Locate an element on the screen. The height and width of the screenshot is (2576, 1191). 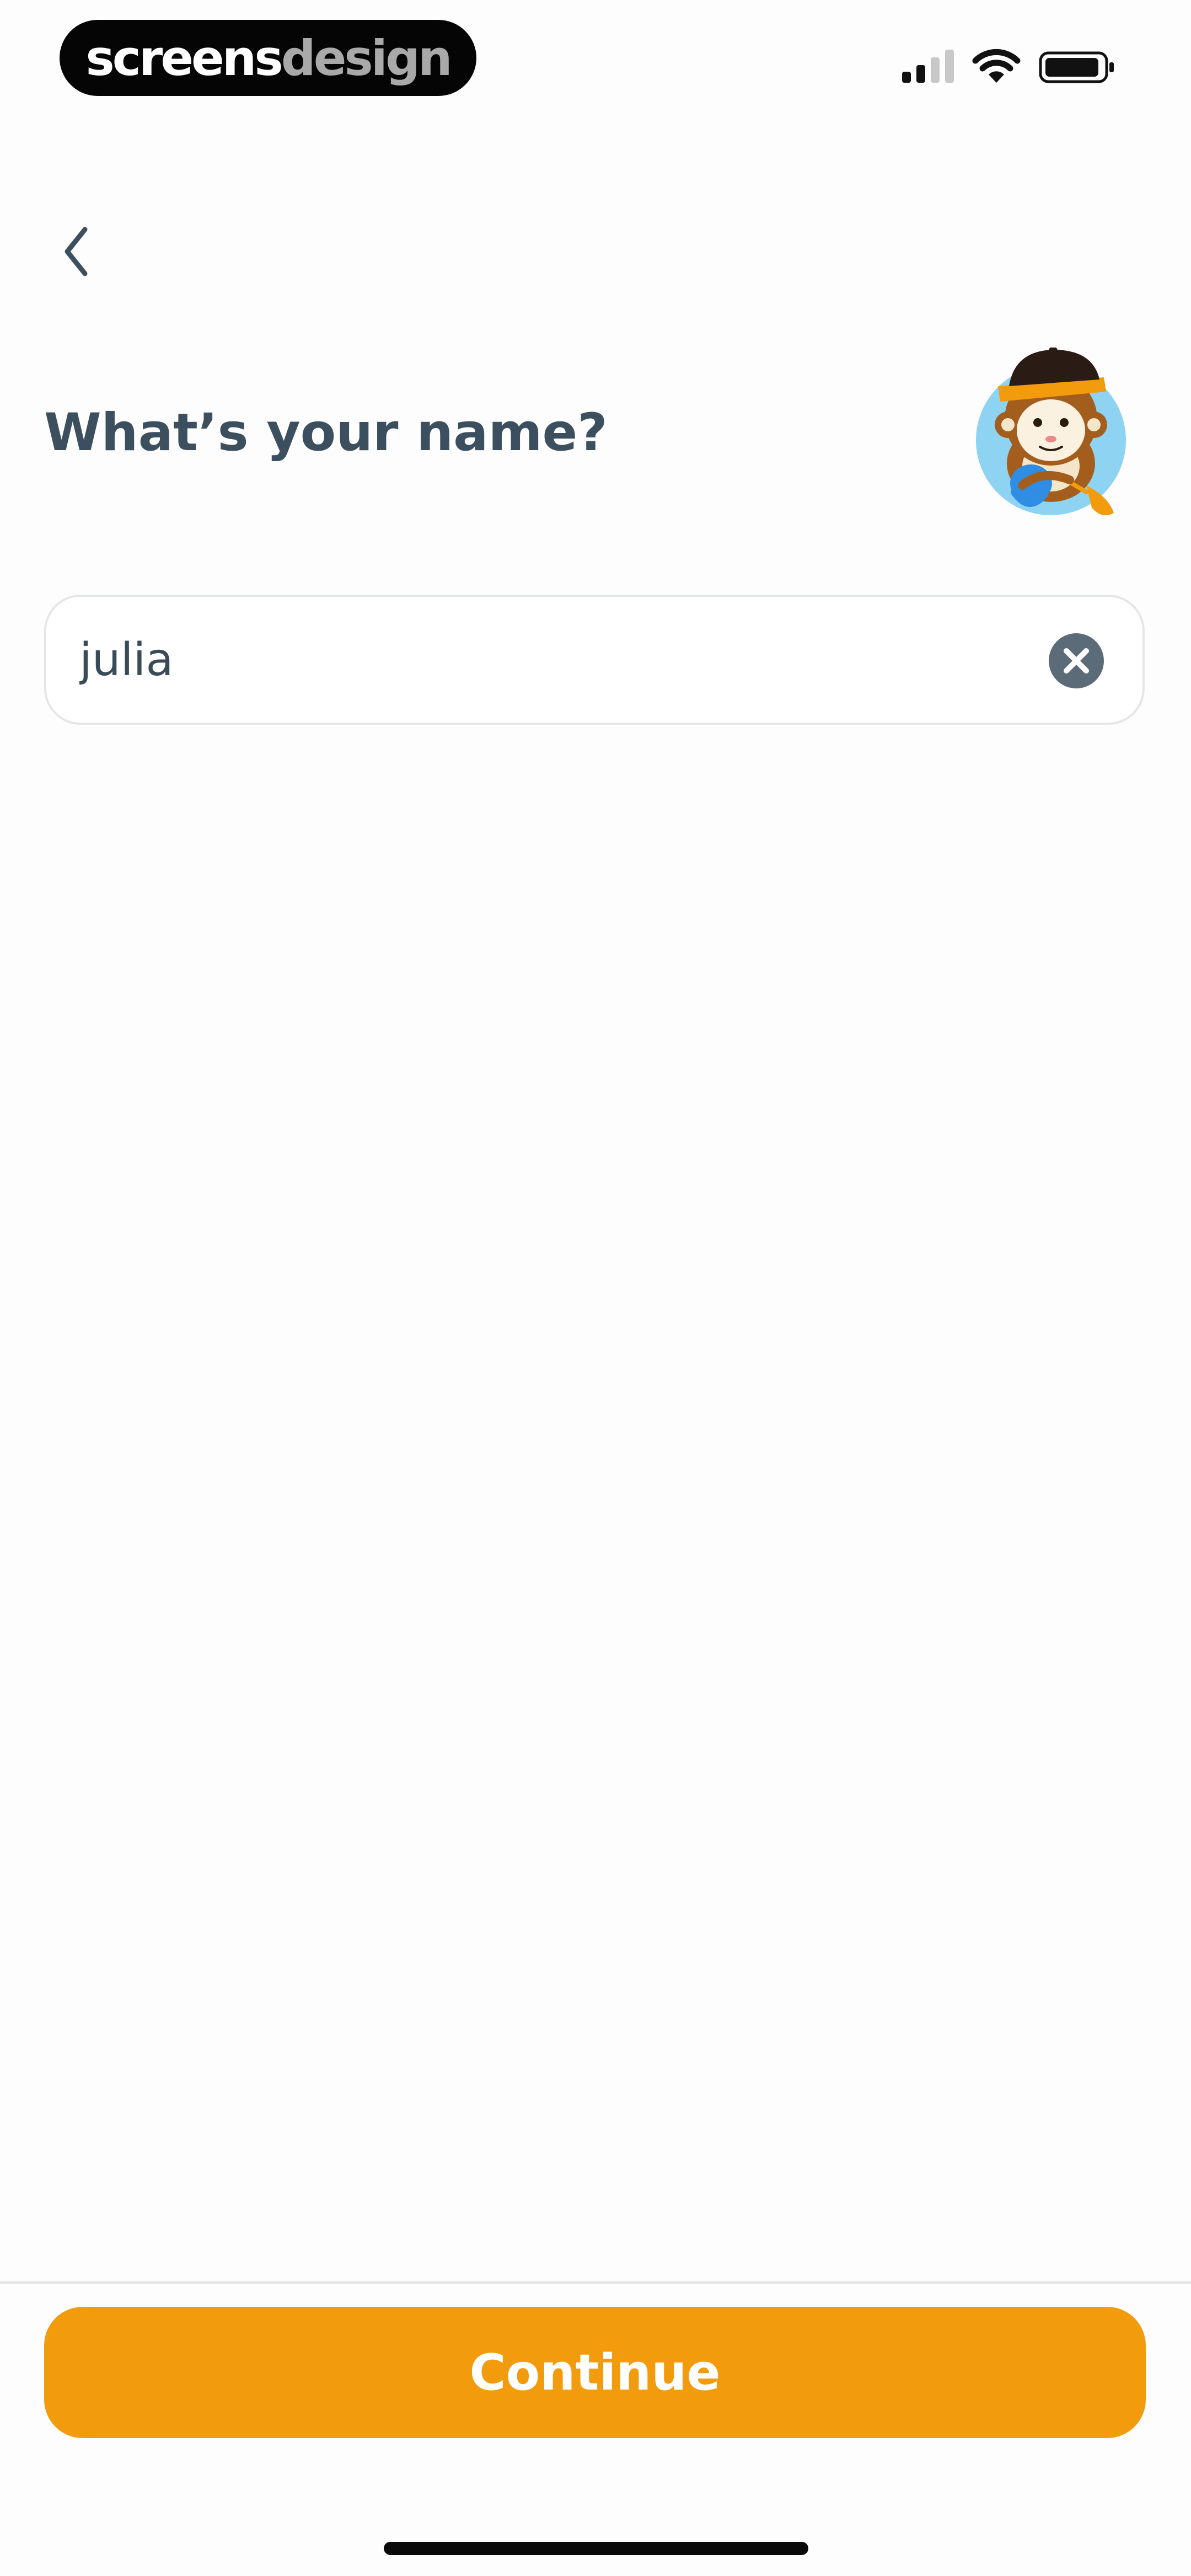
name-input is located at coordinates (548, 660).